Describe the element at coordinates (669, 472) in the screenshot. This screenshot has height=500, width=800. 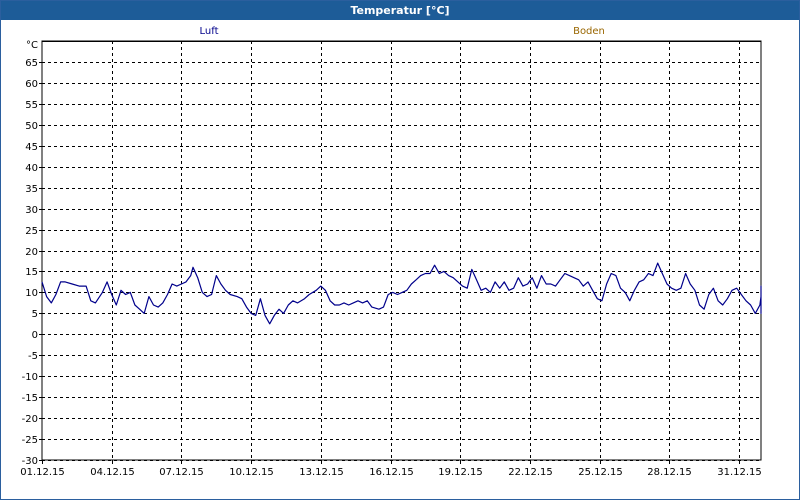
I see `x-tick-label: 28.12.15` at that location.